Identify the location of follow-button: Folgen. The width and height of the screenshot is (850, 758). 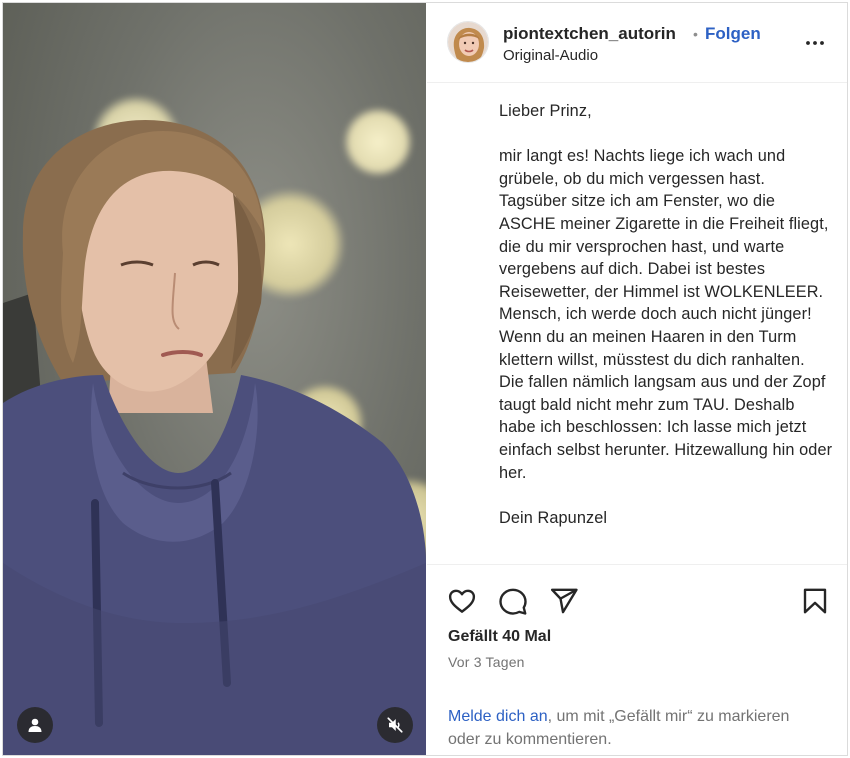
(733, 34).